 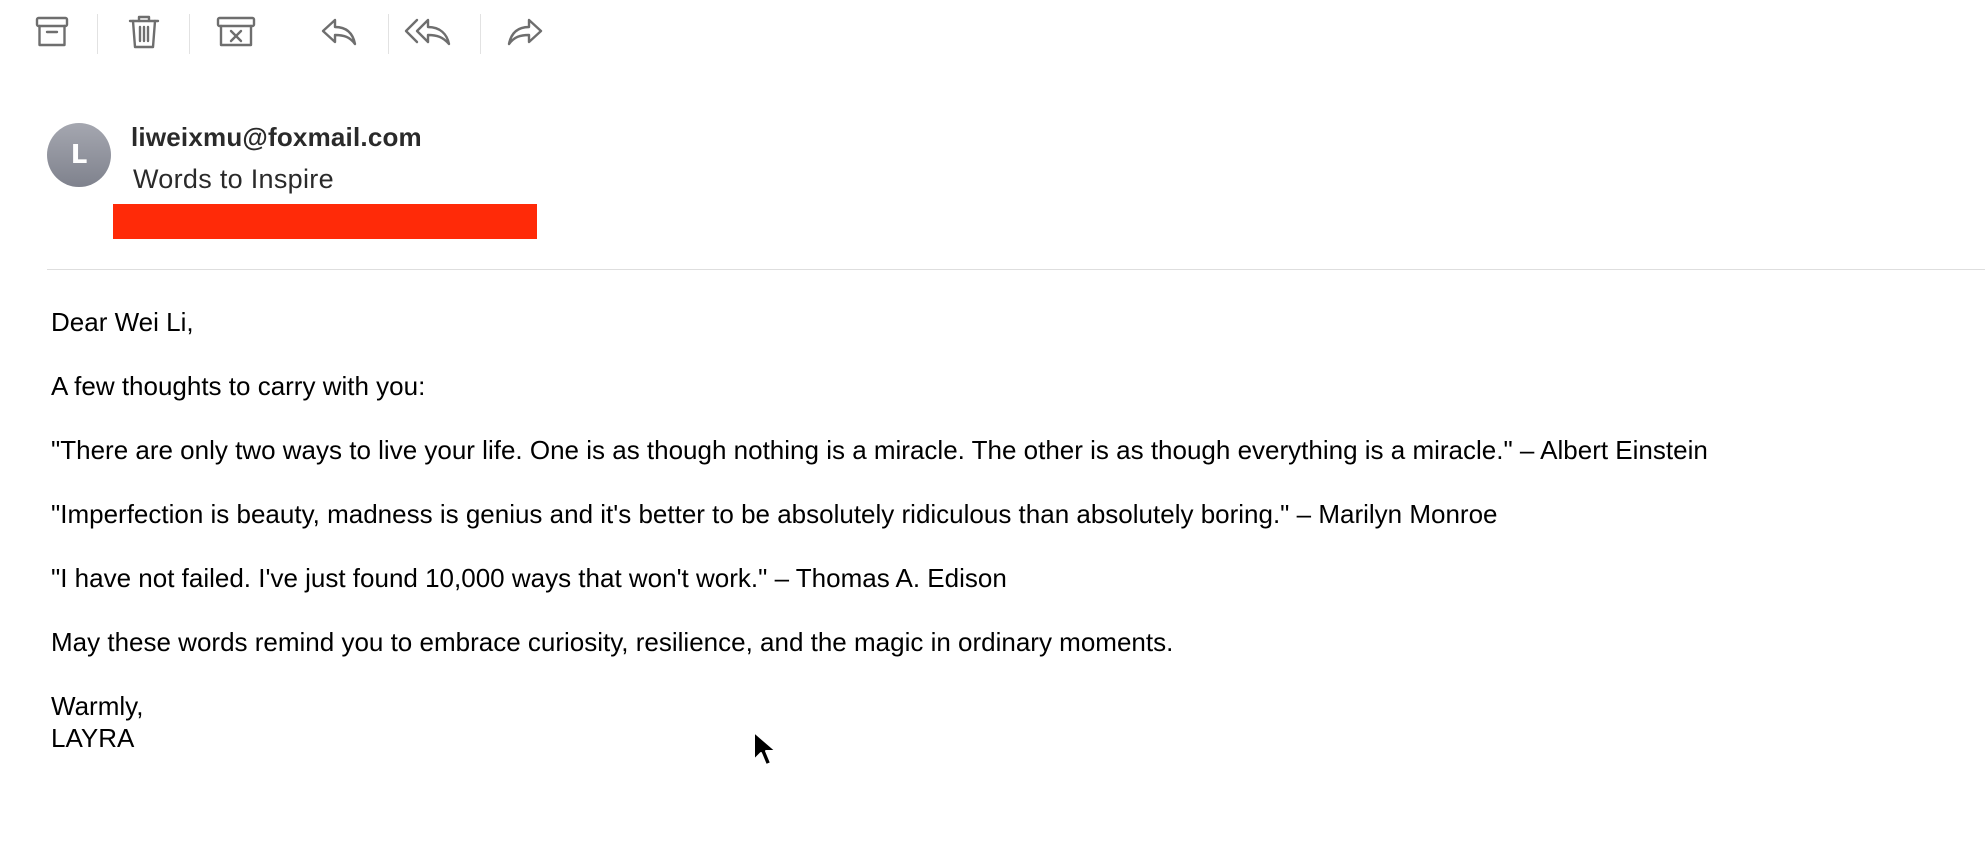 What do you see at coordinates (233, 179) in the screenshot?
I see `subject-line: Words to Inspire` at bounding box center [233, 179].